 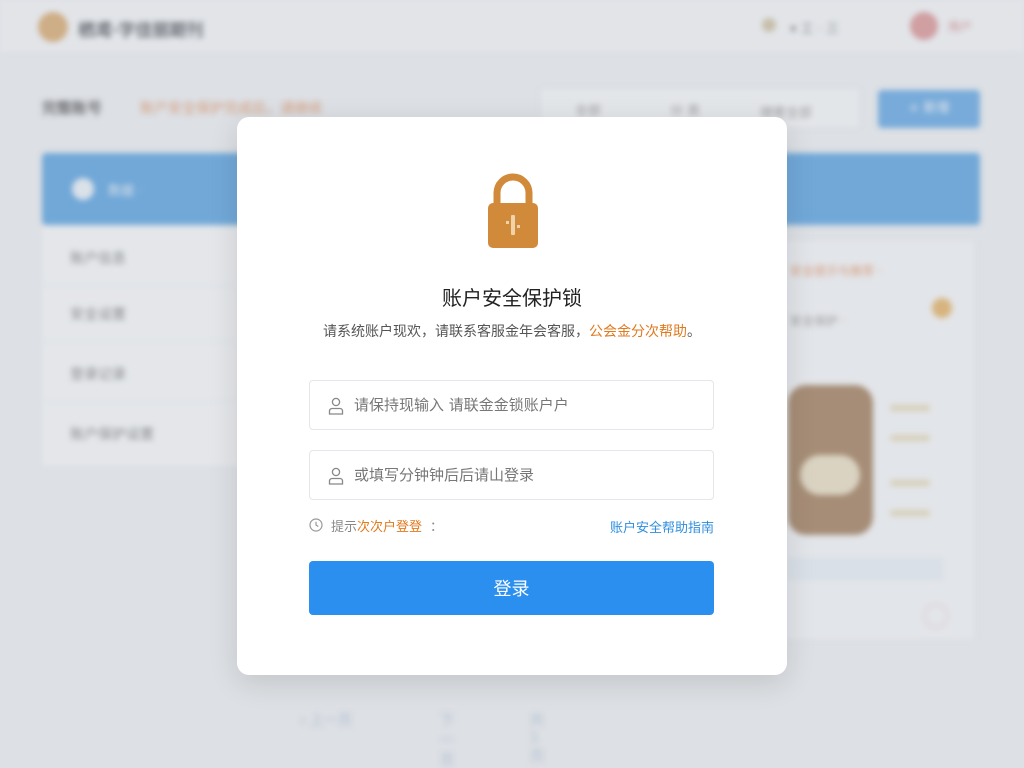 What do you see at coordinates (529, 475) in the screenshot?
I see `code-input` at bounding box center [529, 475].